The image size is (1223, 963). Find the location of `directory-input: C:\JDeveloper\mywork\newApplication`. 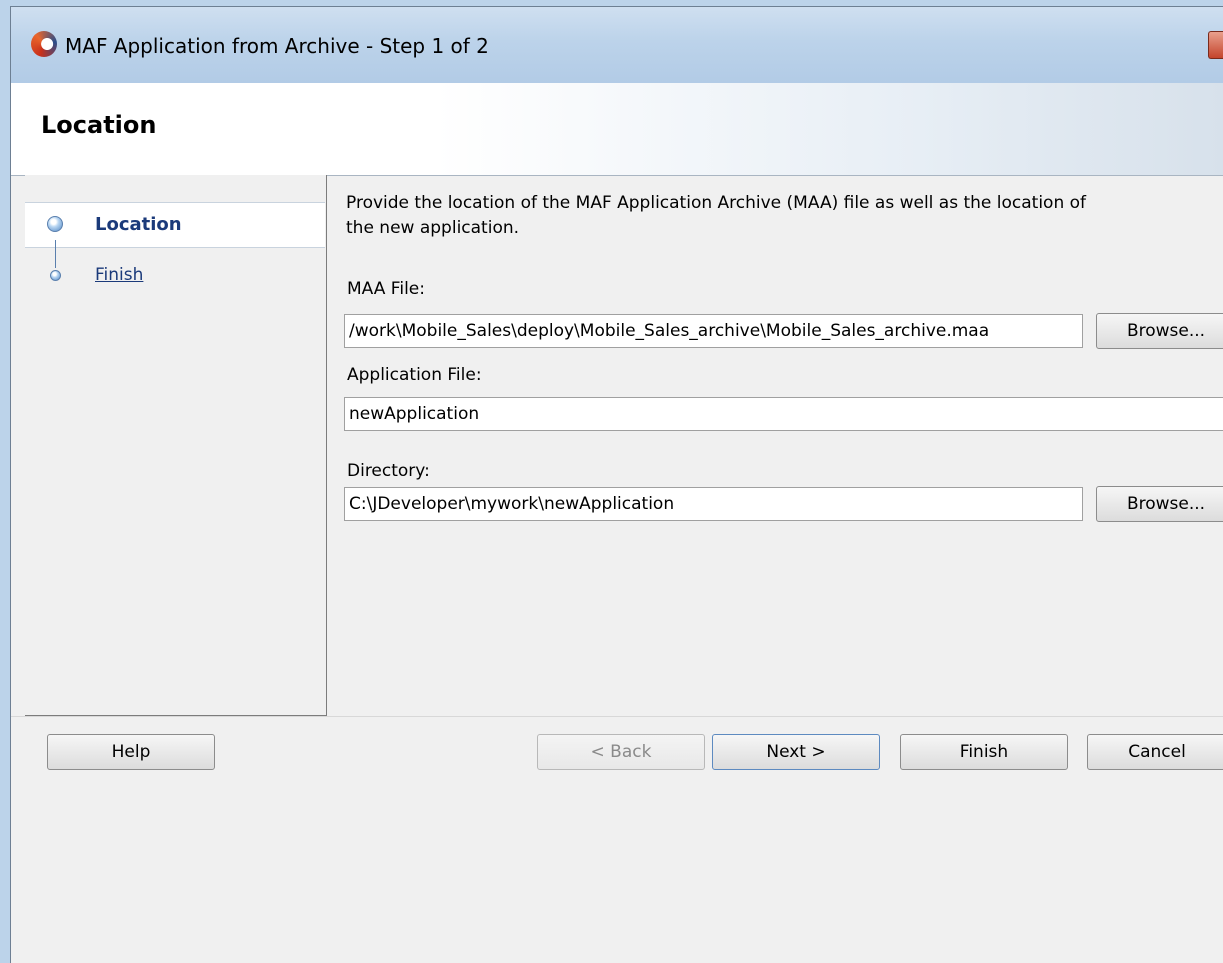

directory-input: C:\JDeveloper\mywork\newApplication is located at coordinates (713, 504).